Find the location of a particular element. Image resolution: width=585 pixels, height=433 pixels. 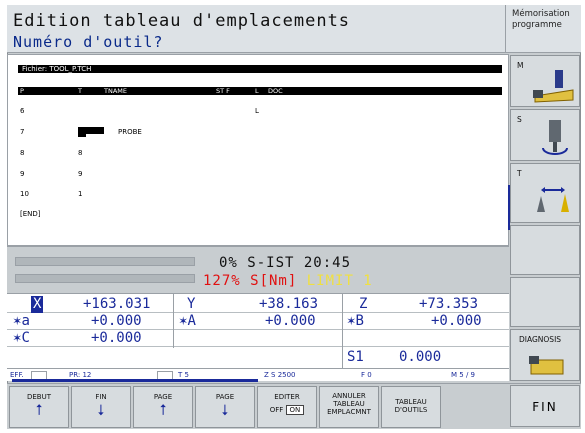

vertical-softkey-diagnosis: DIAGNOSIS is located at coordinates (545, 355).